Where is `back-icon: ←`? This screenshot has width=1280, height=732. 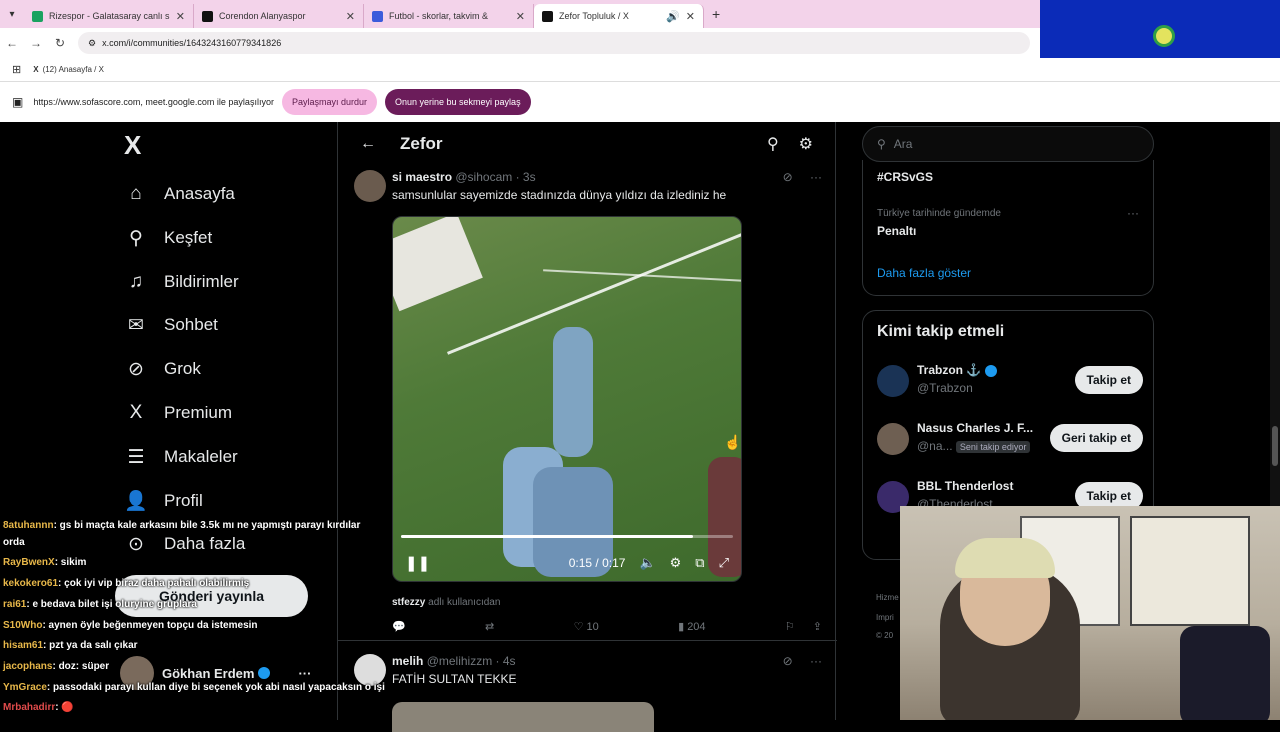
back-icon: ← is located at coordinates (12, 43).